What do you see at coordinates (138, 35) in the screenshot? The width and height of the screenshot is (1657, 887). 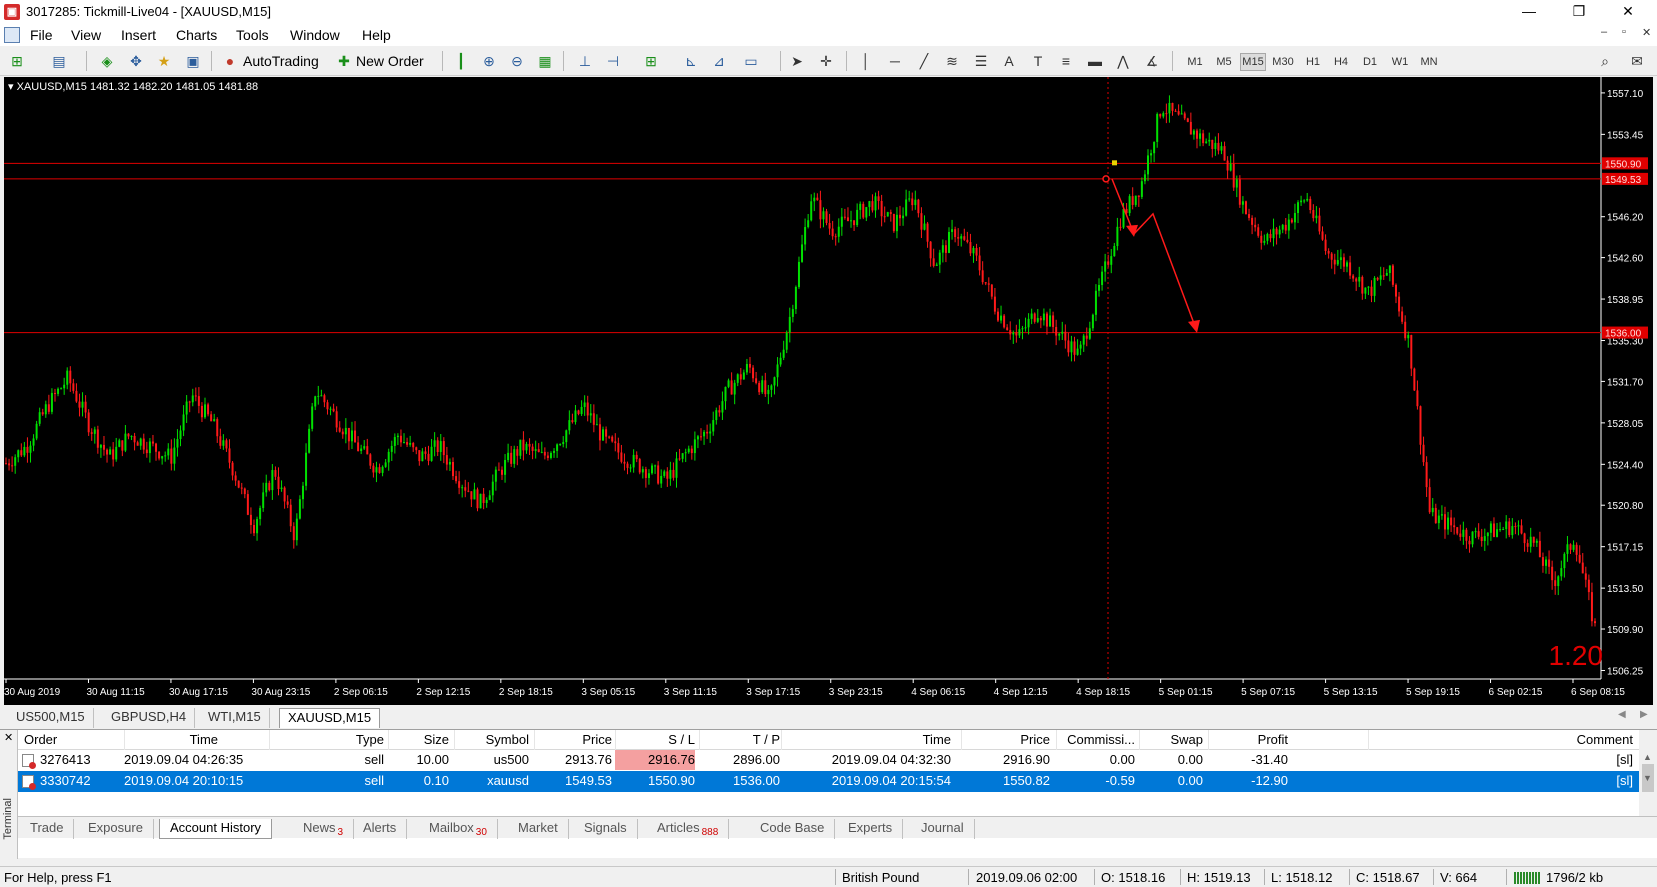 I see `menu-insert: Insert` at bounding box center [138, 35].